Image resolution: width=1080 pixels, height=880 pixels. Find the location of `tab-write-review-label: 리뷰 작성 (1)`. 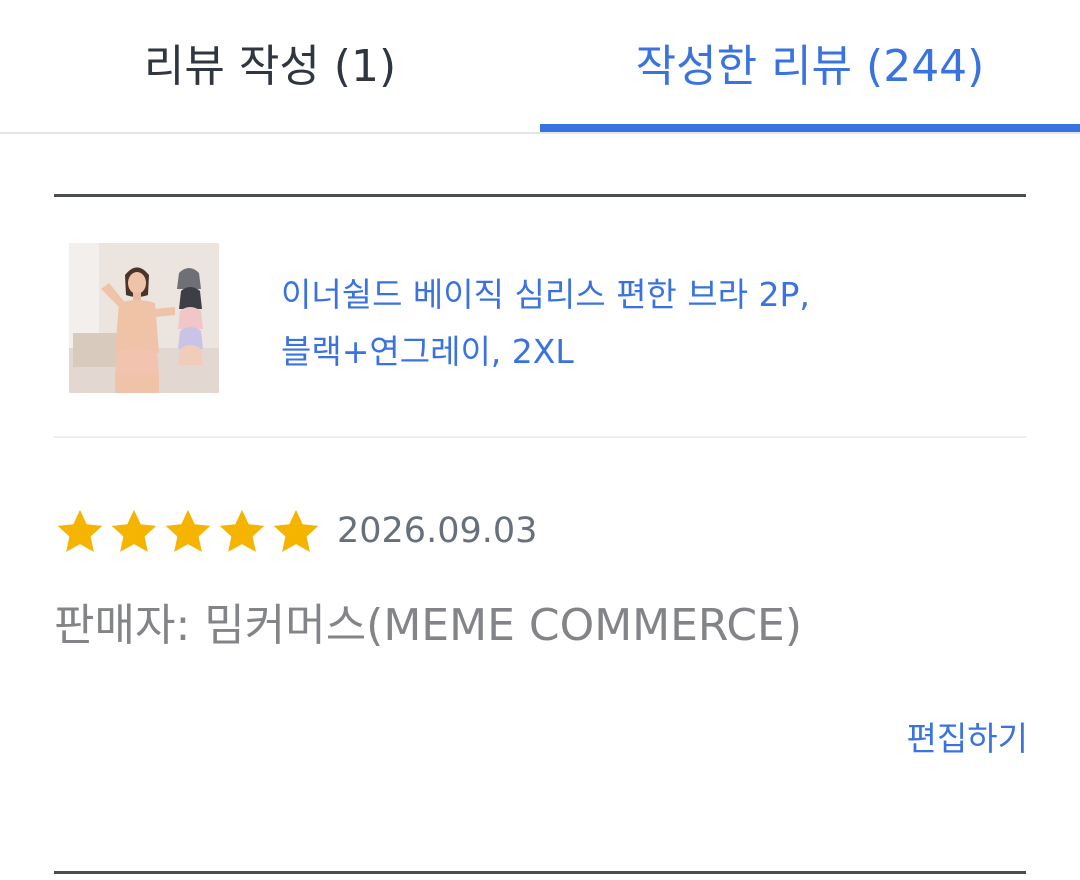

tab-write-review-label: 리뷰 작성 (1) is located at coordinates (270, 66).